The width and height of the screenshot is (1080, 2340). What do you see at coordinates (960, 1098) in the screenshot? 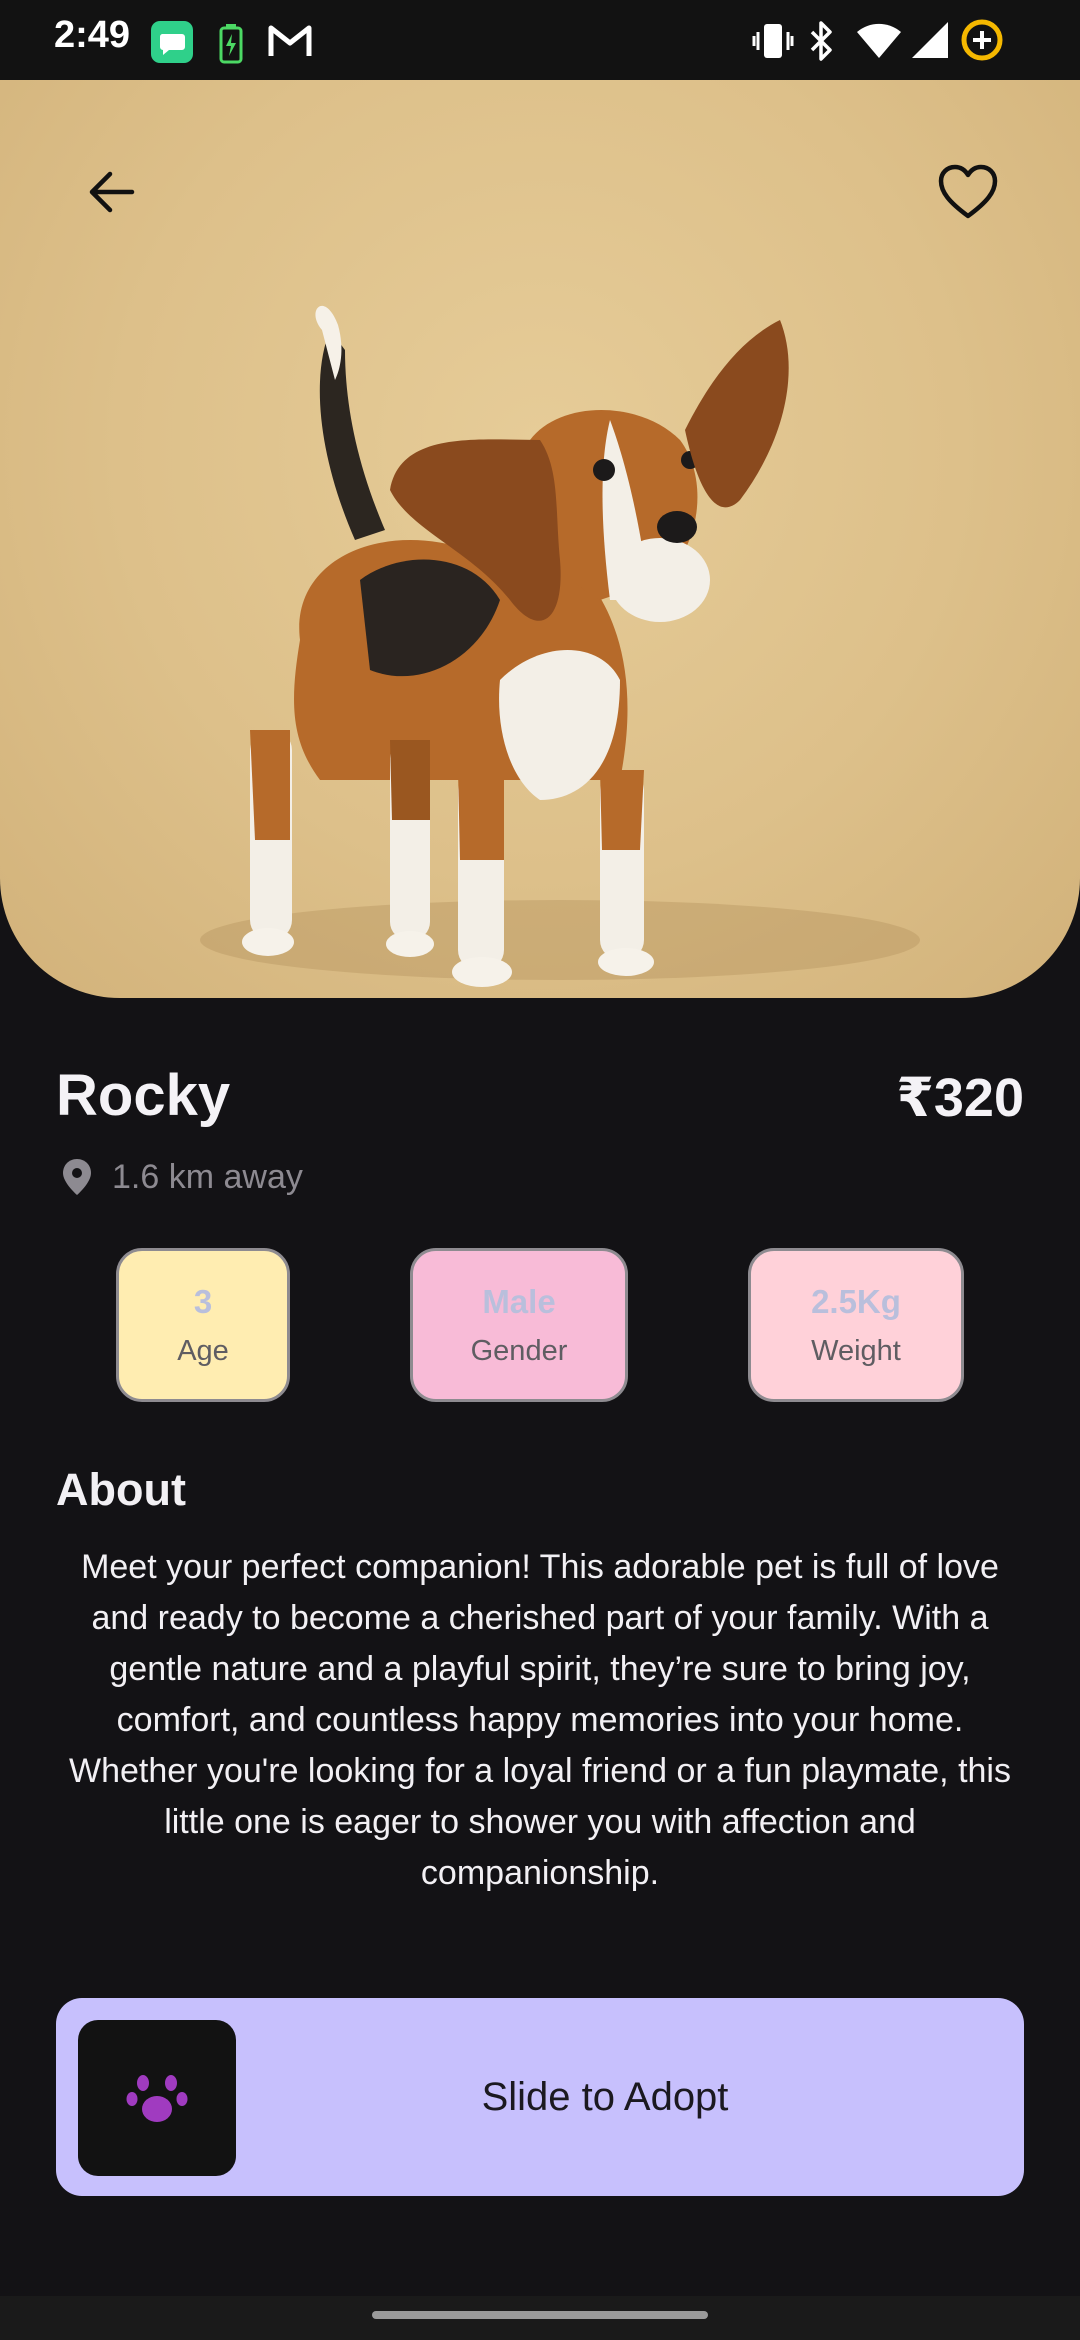
I see `pet-price: ₹320` at bounding box center [960, 1098].